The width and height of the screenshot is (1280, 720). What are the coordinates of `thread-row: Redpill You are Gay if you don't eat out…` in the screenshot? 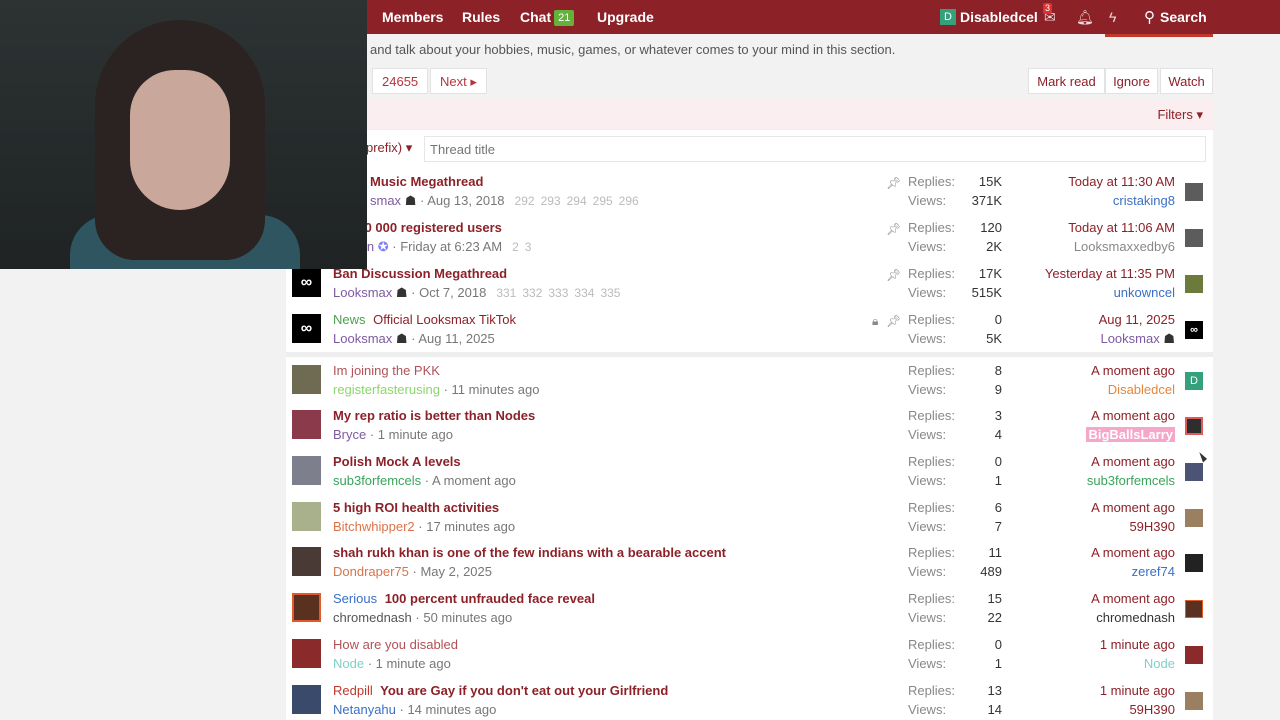 It's located at (749, 699).